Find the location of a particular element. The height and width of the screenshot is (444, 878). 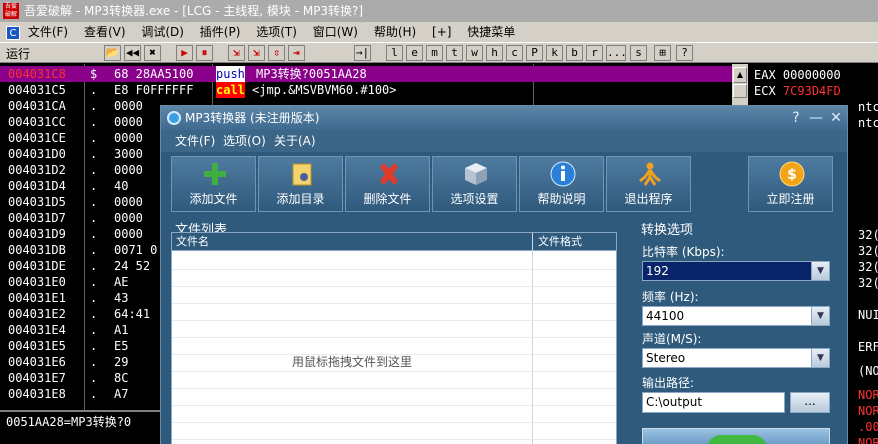

output-path-input: C:\output is located at coordinates (713, 402).